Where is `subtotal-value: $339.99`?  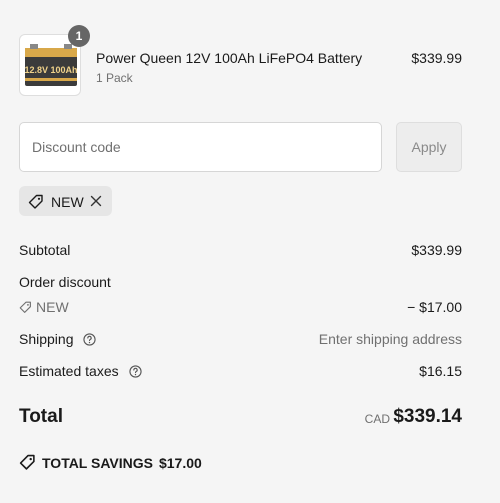
subtotal-value: $339.99 is located at coordinates (436, 250).